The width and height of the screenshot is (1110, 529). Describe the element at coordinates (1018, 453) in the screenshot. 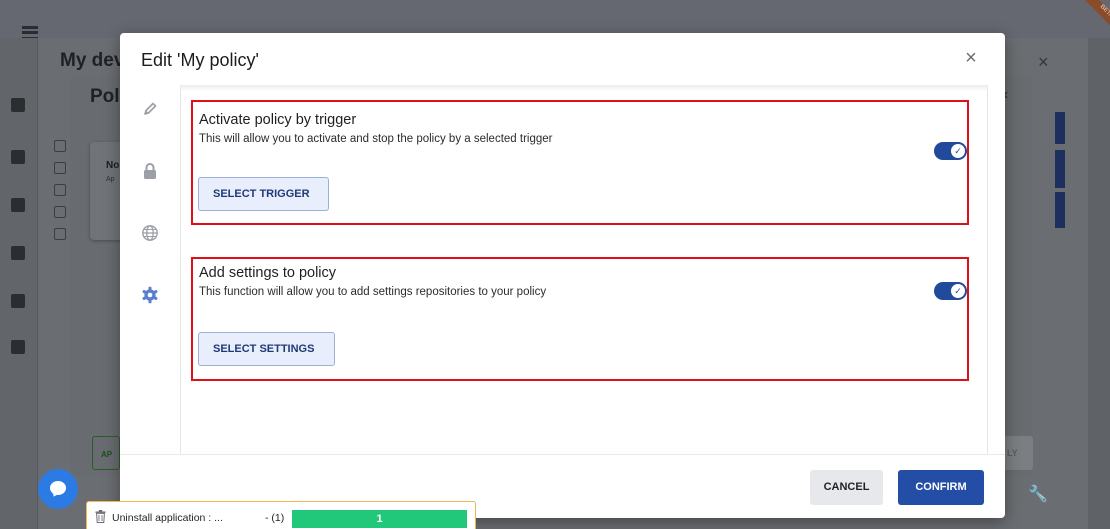

I see `background-right-button: LY` at that location.